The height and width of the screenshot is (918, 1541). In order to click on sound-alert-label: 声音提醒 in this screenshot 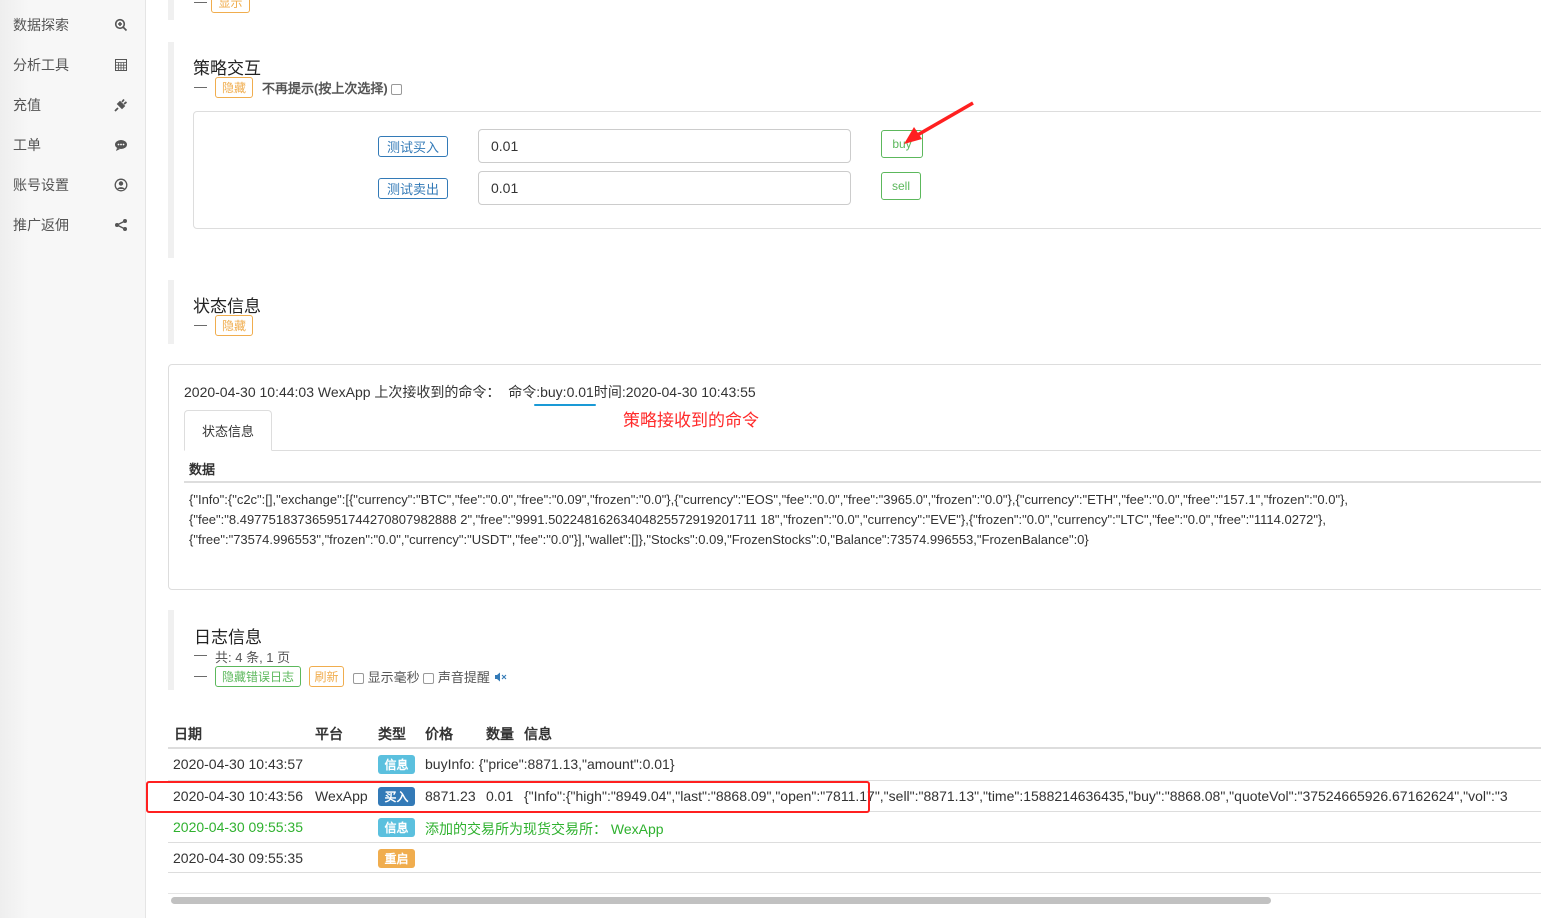, I will do `click(463, 677)`.